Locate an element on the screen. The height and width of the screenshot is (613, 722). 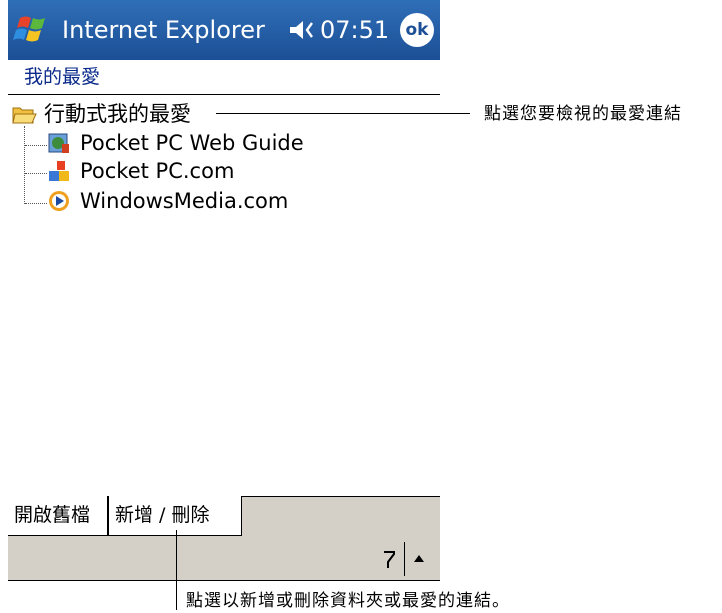
app-title: Internet Explorer is located at coordinates (163, 30).